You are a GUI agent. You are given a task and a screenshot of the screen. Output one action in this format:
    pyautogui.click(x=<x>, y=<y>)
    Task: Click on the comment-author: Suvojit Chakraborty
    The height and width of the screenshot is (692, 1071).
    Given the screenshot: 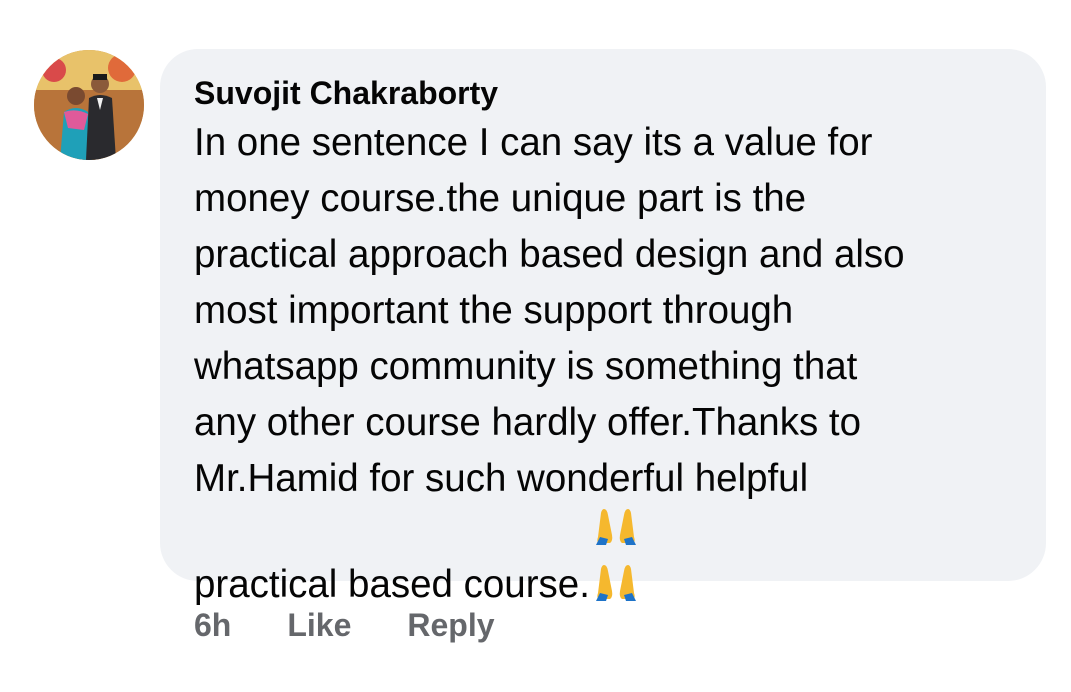 What is the action you would take?
    pyautogui.click(x=605, y=93)
    